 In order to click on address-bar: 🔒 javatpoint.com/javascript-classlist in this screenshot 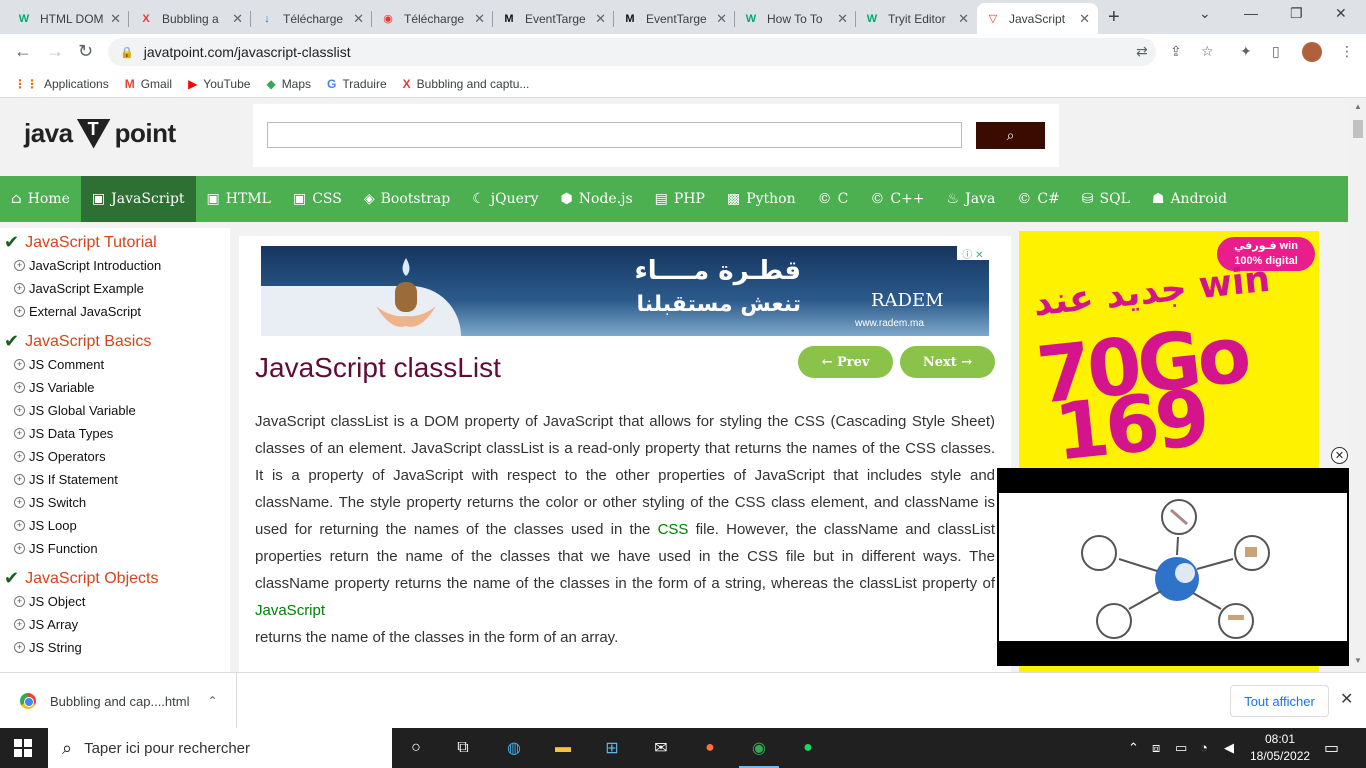, I will do `click(632, 52)`.